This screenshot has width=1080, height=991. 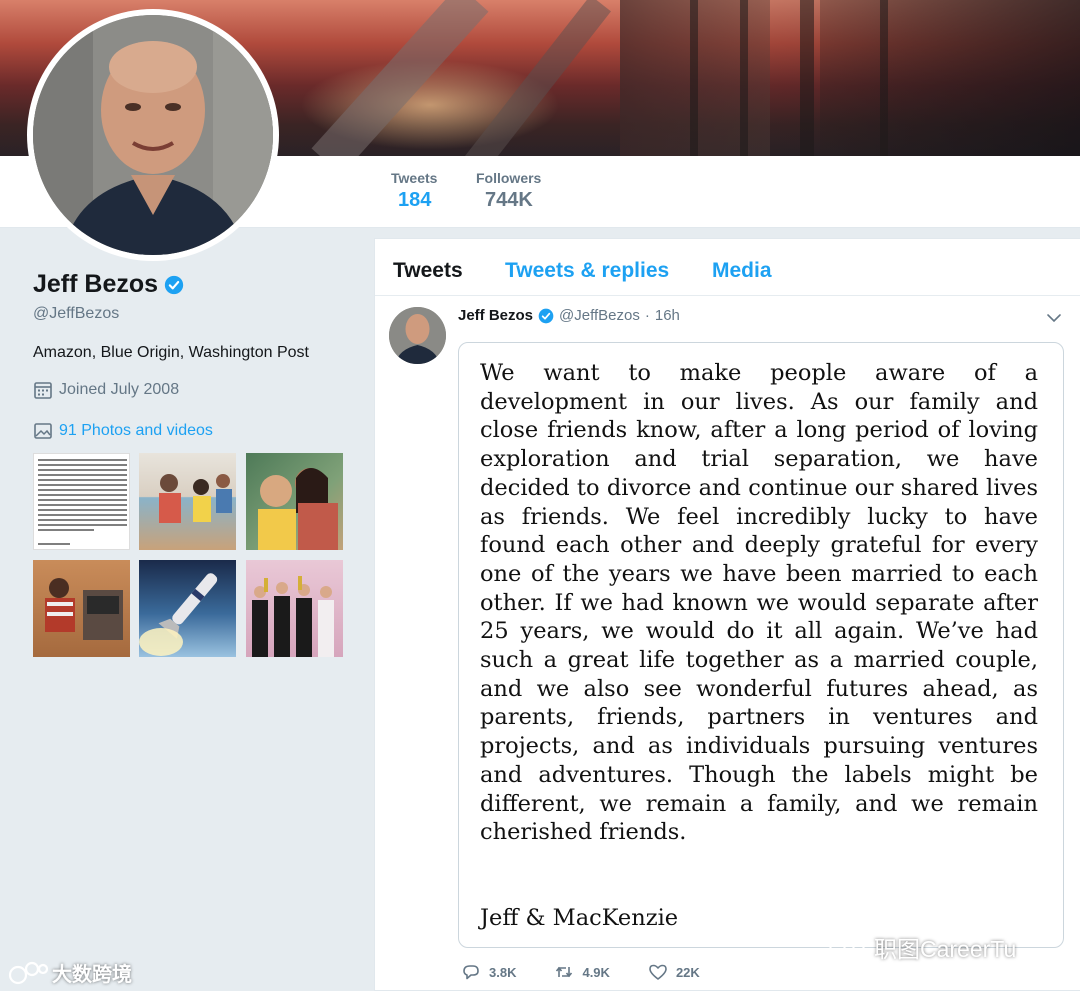 What do you see at coordinates (945, 949) in the screenshot?
I see `watermark-right-text: 职图CareerTu` at bounding box center [945, 949].